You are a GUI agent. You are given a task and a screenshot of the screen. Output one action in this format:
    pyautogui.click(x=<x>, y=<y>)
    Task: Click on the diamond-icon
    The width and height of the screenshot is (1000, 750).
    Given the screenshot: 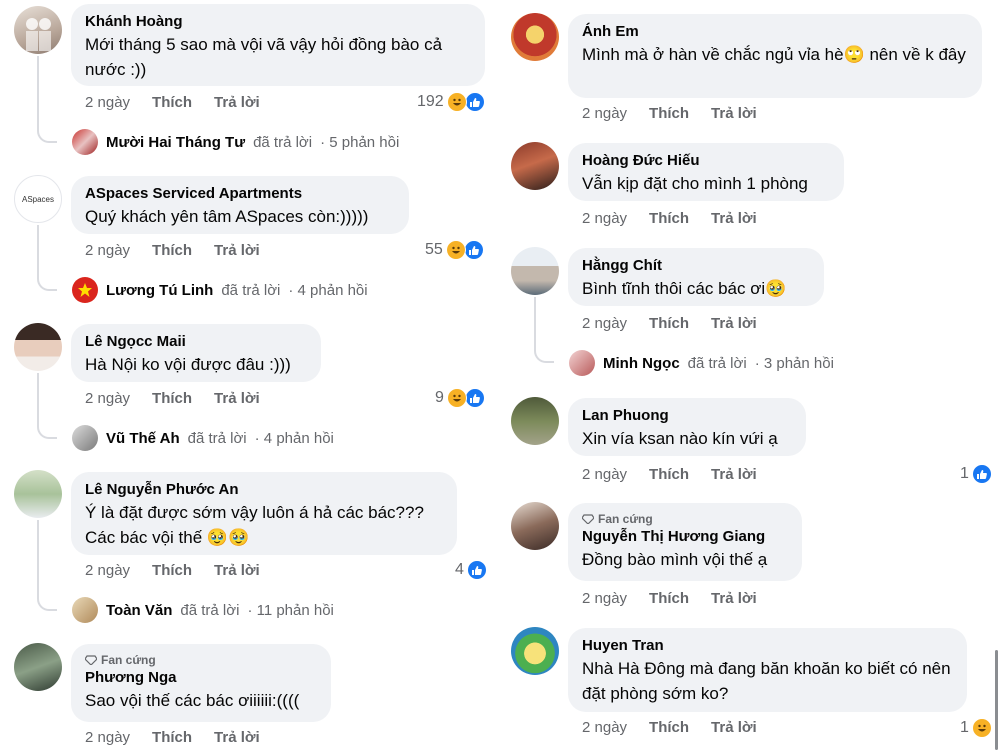 What is the action you would take?
    pyautogui.click(x=588, y=519)
    